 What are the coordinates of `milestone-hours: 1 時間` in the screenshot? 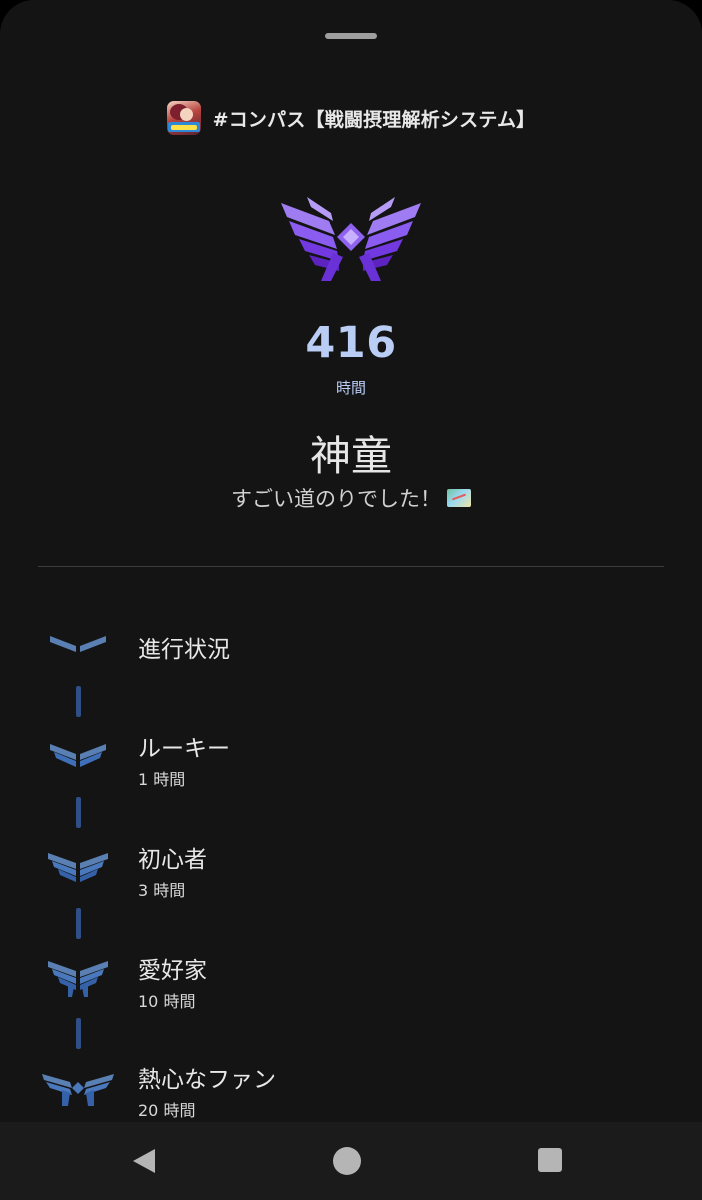 It's located at (162, 779).